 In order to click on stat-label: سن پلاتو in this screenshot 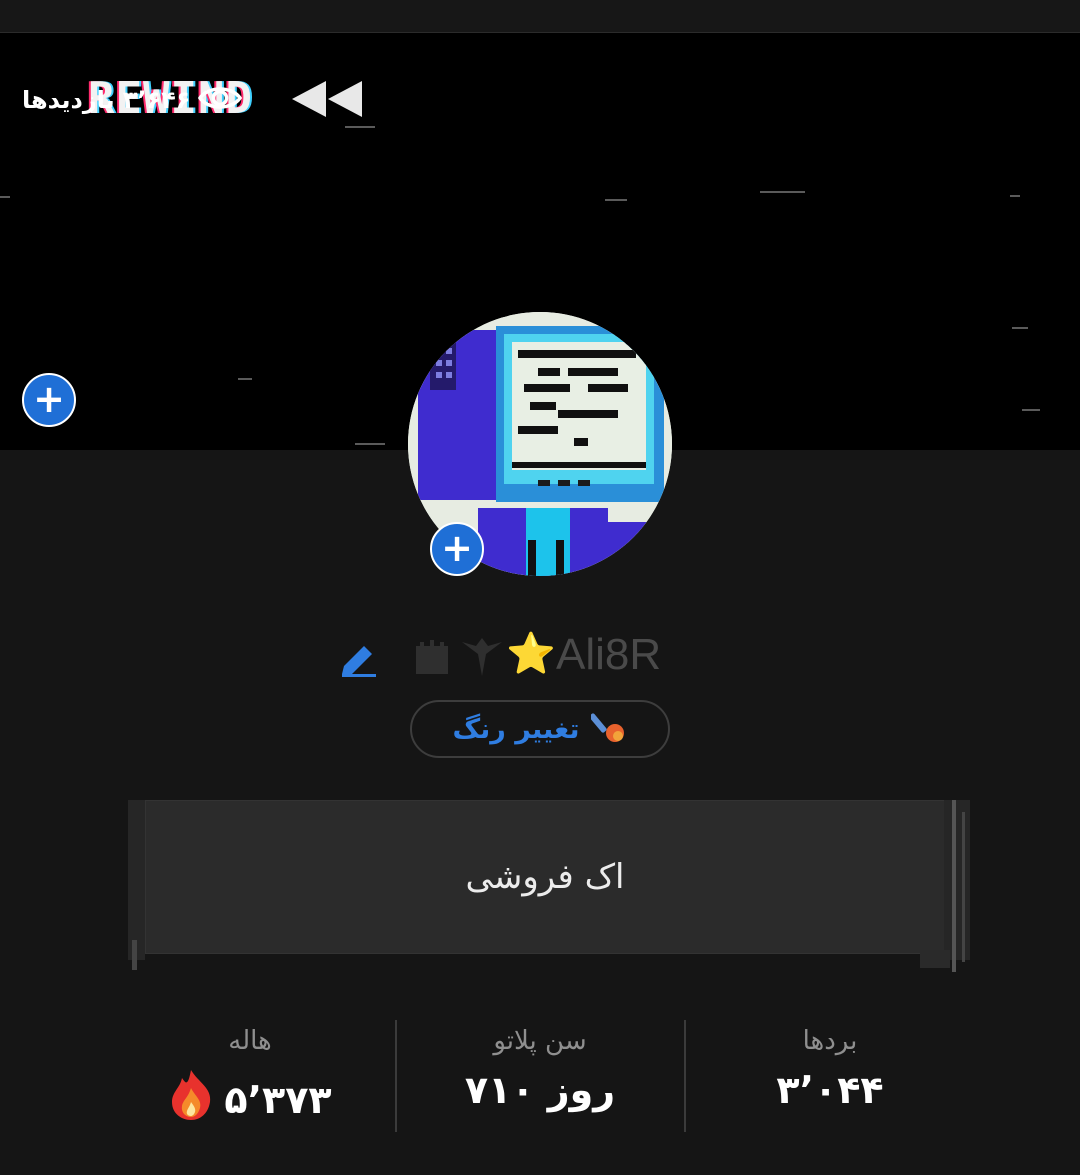, I will do `click(540, 1041)`.